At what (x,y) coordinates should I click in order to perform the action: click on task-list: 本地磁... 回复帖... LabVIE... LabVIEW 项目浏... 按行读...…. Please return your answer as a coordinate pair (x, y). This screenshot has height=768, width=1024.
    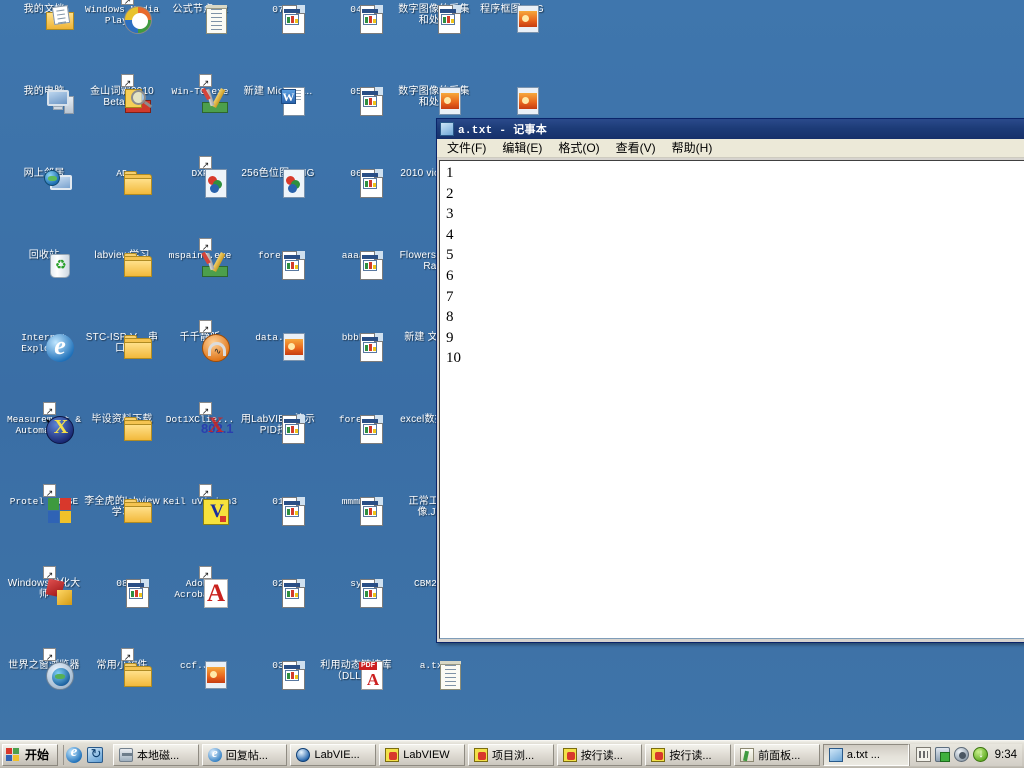
    Looking at the image, I should click on (509, 754).